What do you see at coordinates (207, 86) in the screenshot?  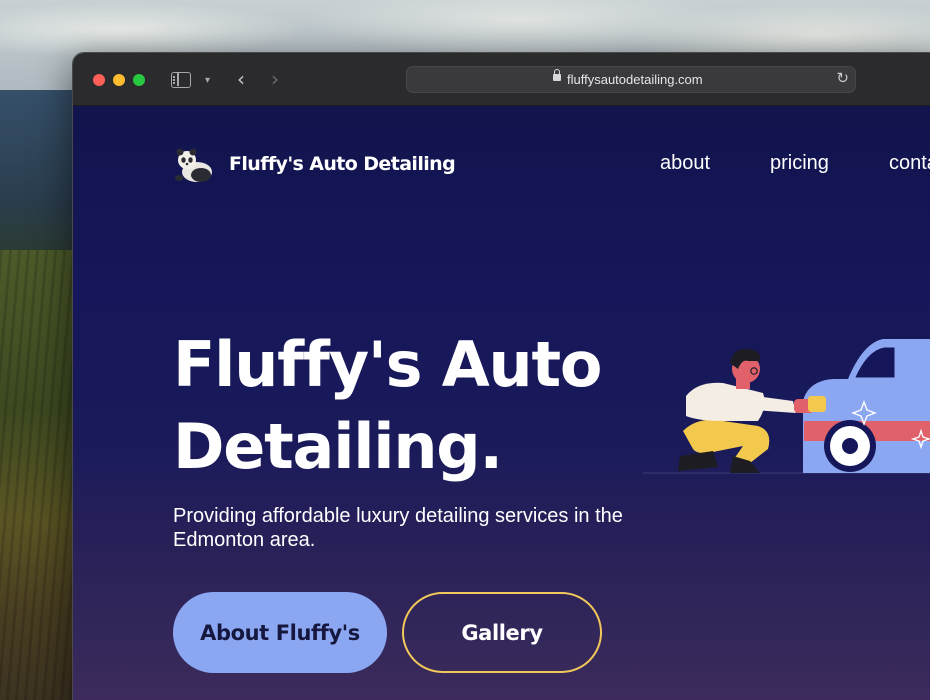 I see `chevron-down-icon: ▾` at bounding box center [207, 86].